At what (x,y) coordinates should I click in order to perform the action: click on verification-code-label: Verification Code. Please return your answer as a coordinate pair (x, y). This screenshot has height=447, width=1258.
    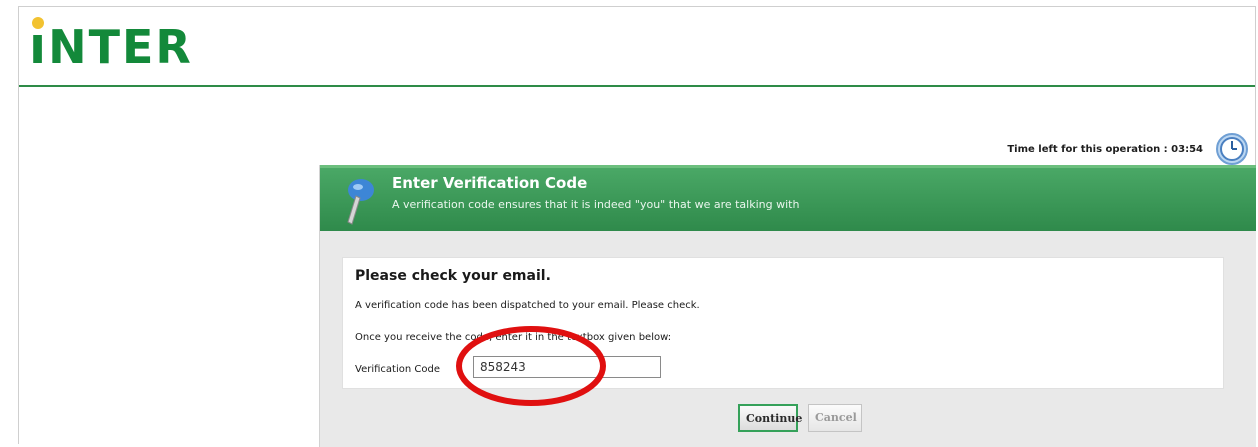
    Looking at the image, I should click on (397, 369).